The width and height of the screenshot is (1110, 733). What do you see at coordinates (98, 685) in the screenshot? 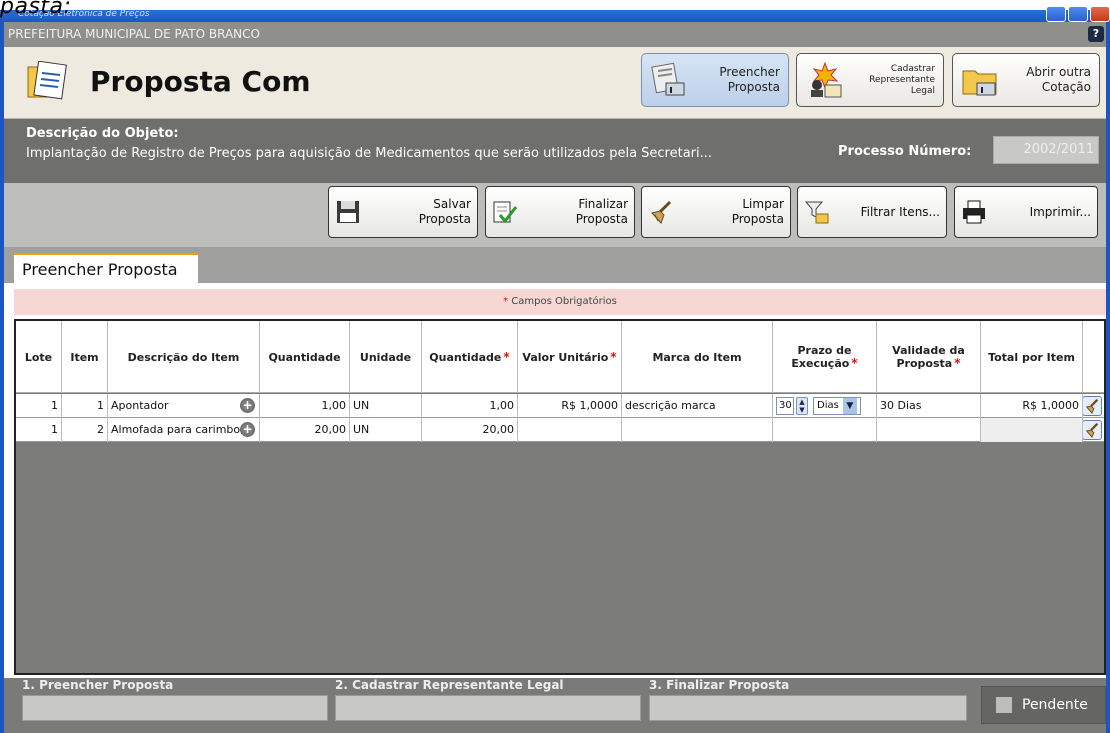
I see `step-1-label: 1. Preencher Proposta` at bounding box center [98, 685].